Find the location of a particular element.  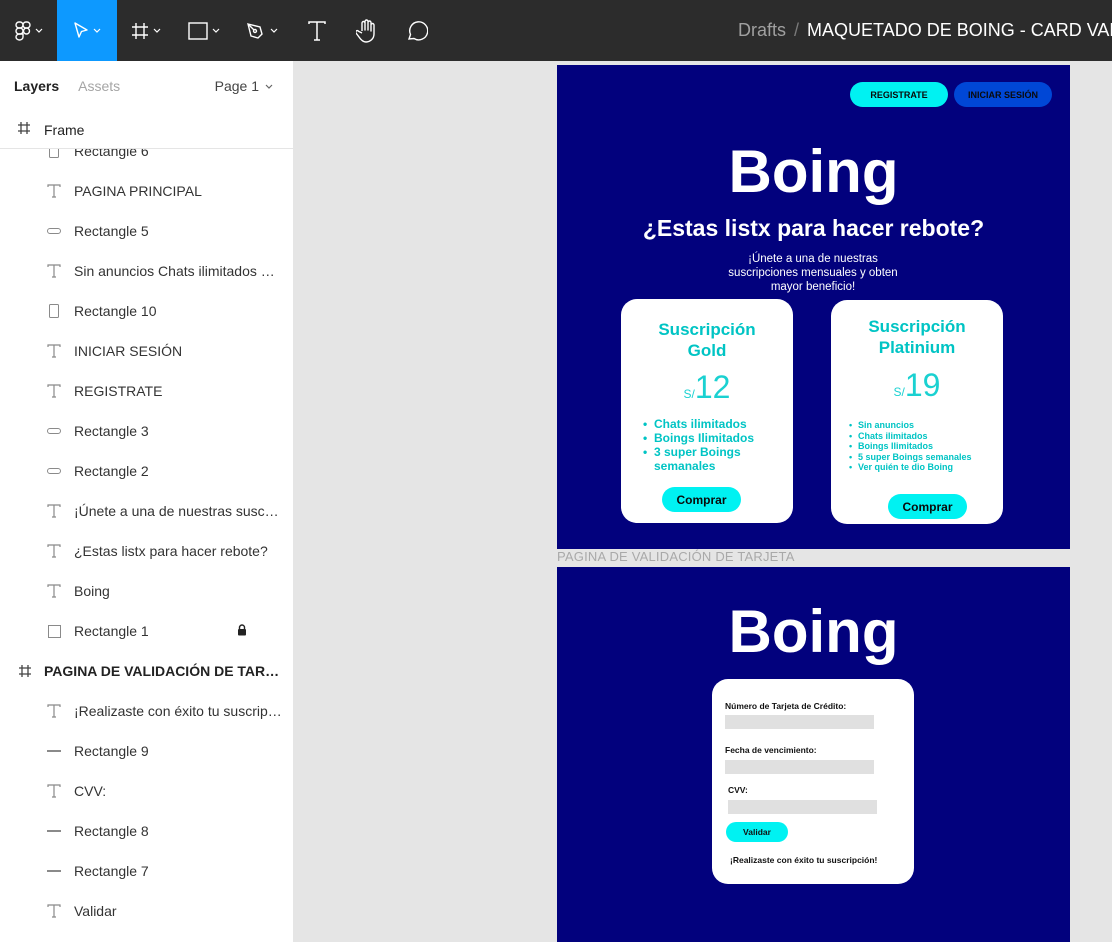

toolbar: Drafts / MAQUETADO DE BOING - CARD VAL is located at coordinates (556, 30).